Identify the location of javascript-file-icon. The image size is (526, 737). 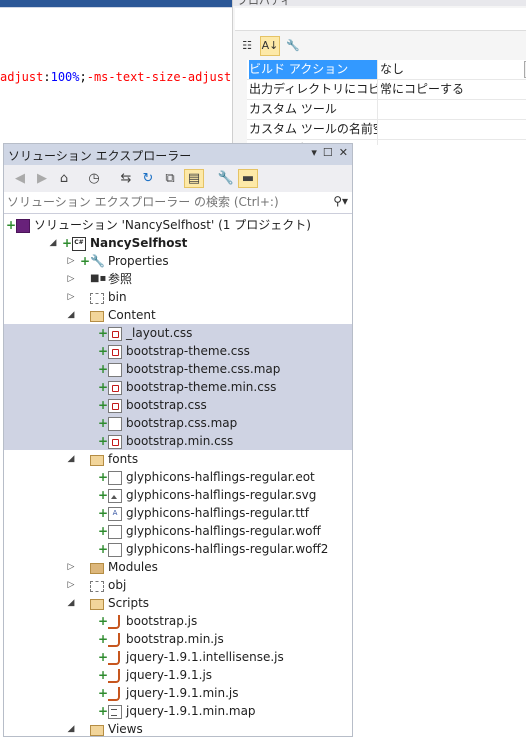
(114, 676).